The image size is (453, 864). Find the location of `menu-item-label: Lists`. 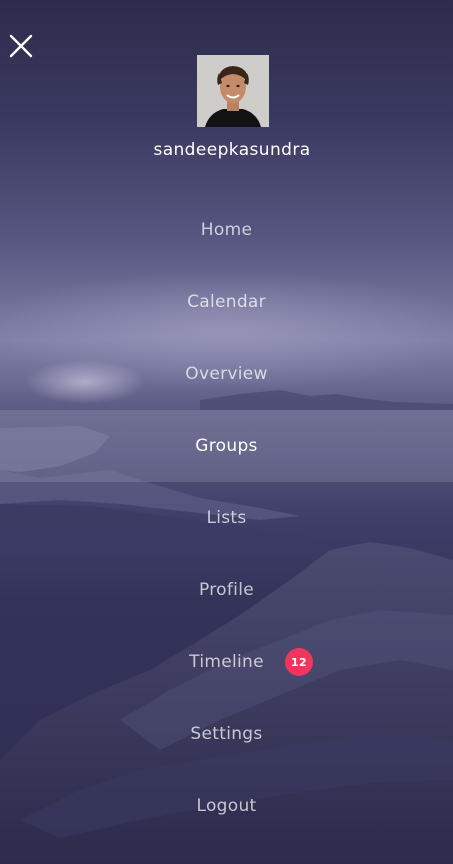

menu-item-label: Lists is located at coordinates (226, 518).